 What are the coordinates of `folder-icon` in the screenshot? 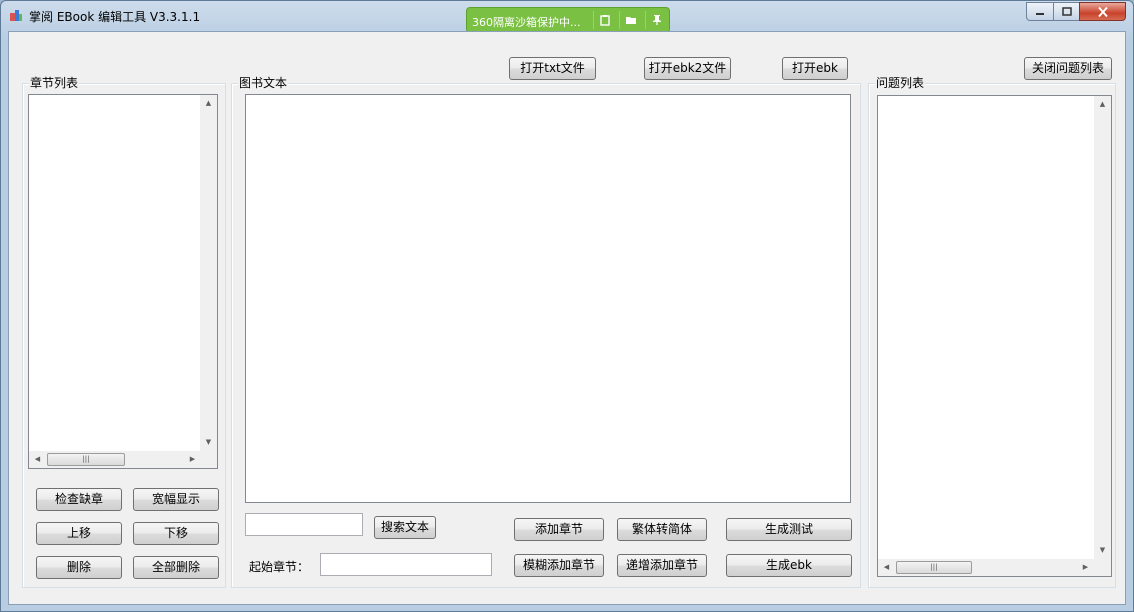 It's located at (630, 20).